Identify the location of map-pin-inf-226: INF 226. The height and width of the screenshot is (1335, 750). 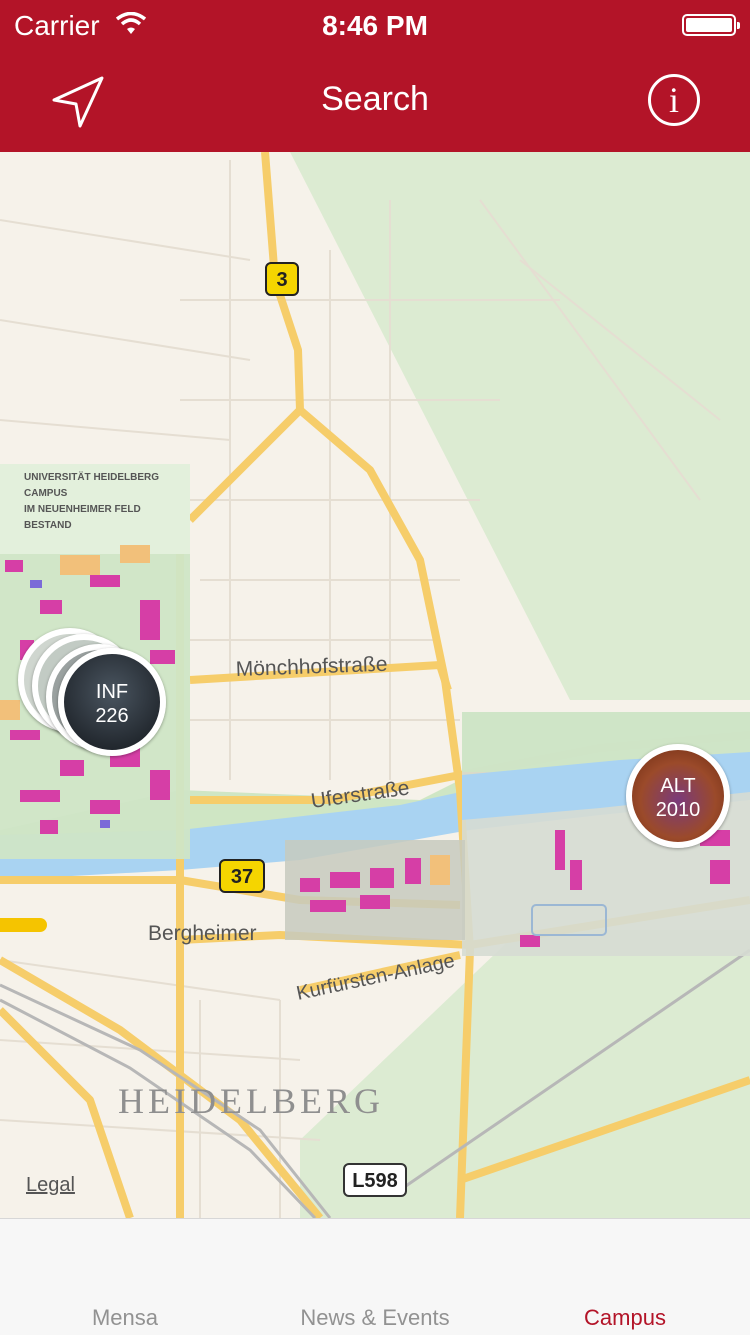
(112, 702).